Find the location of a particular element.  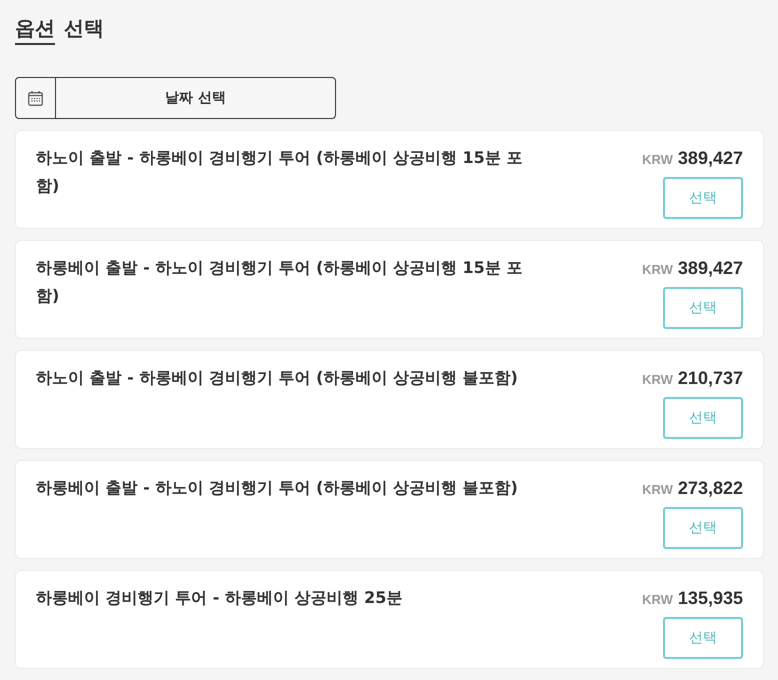

calendar-icon is located at coordinates (35, 98).